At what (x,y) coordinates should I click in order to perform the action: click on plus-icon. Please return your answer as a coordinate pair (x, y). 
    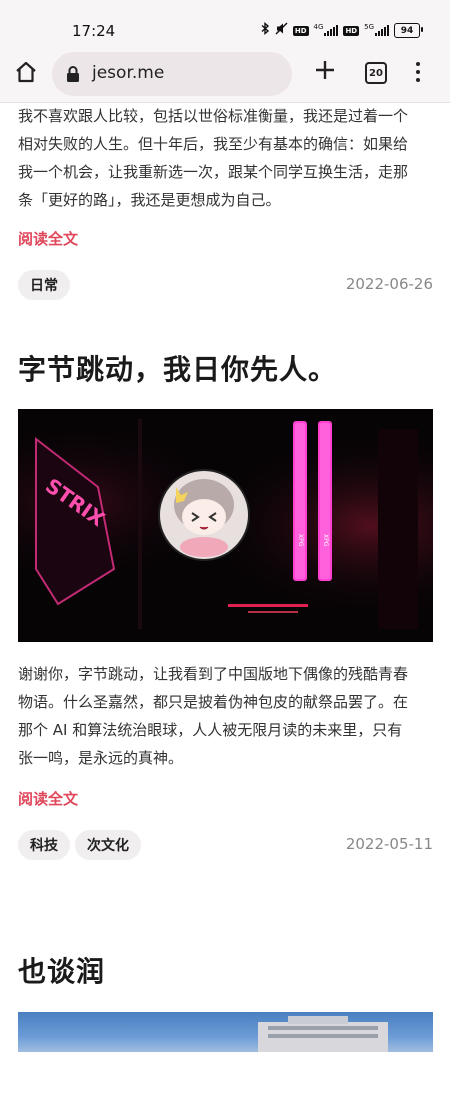
    Looking at the image, I should click on (325, 70).